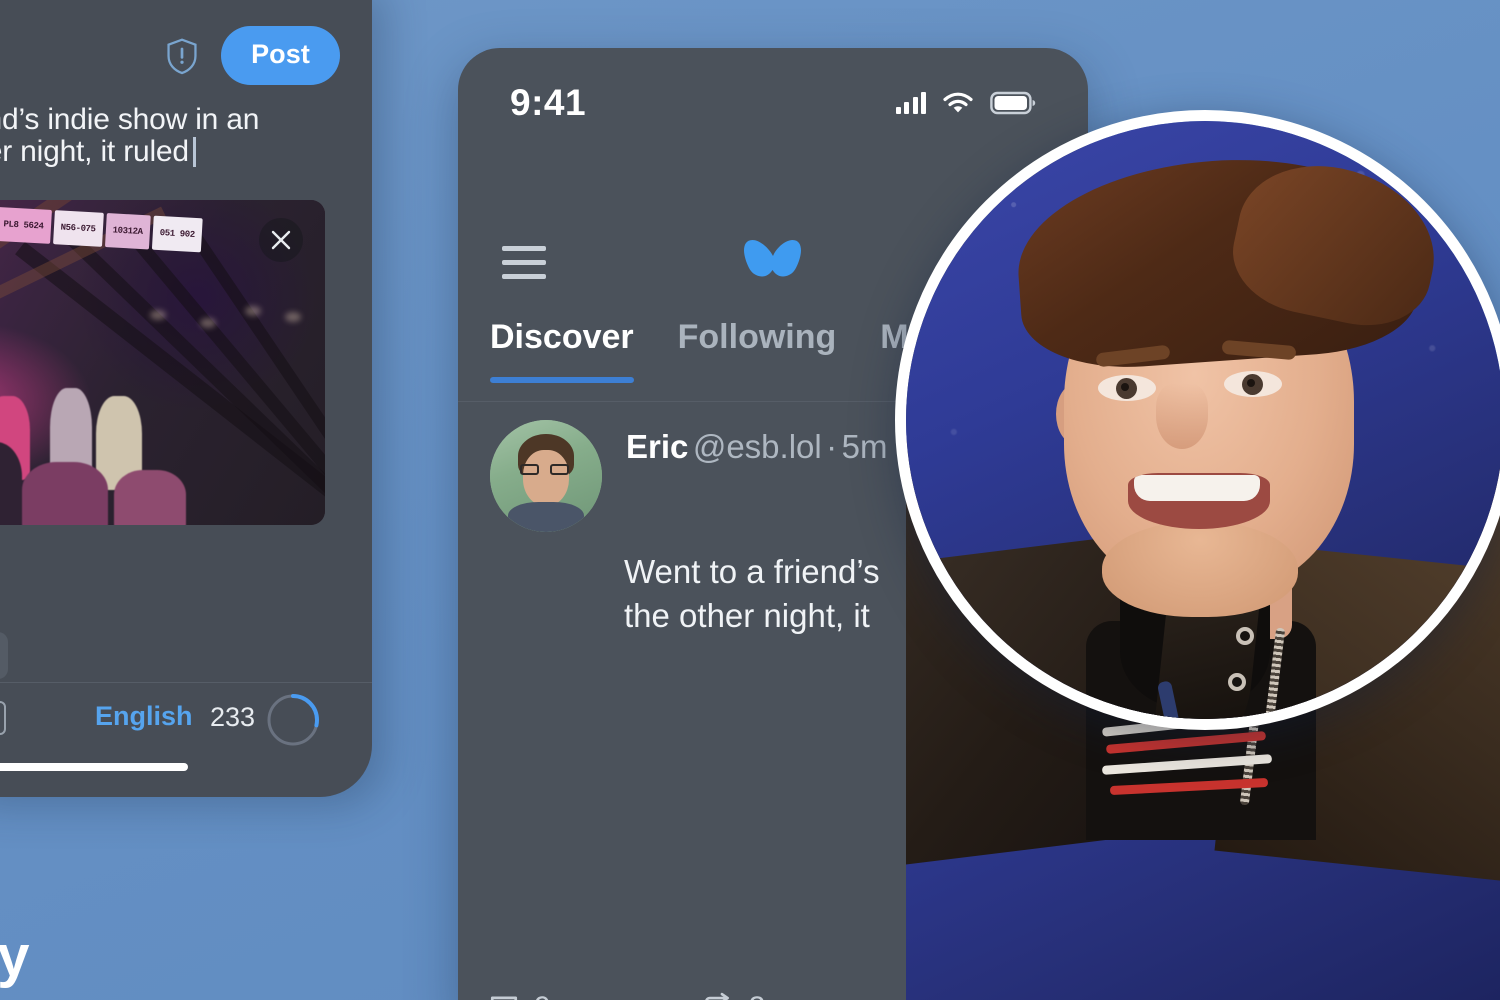 The height and width of the screenshot is (1000, 1500). I want to click on chin, so click(1200, 569).